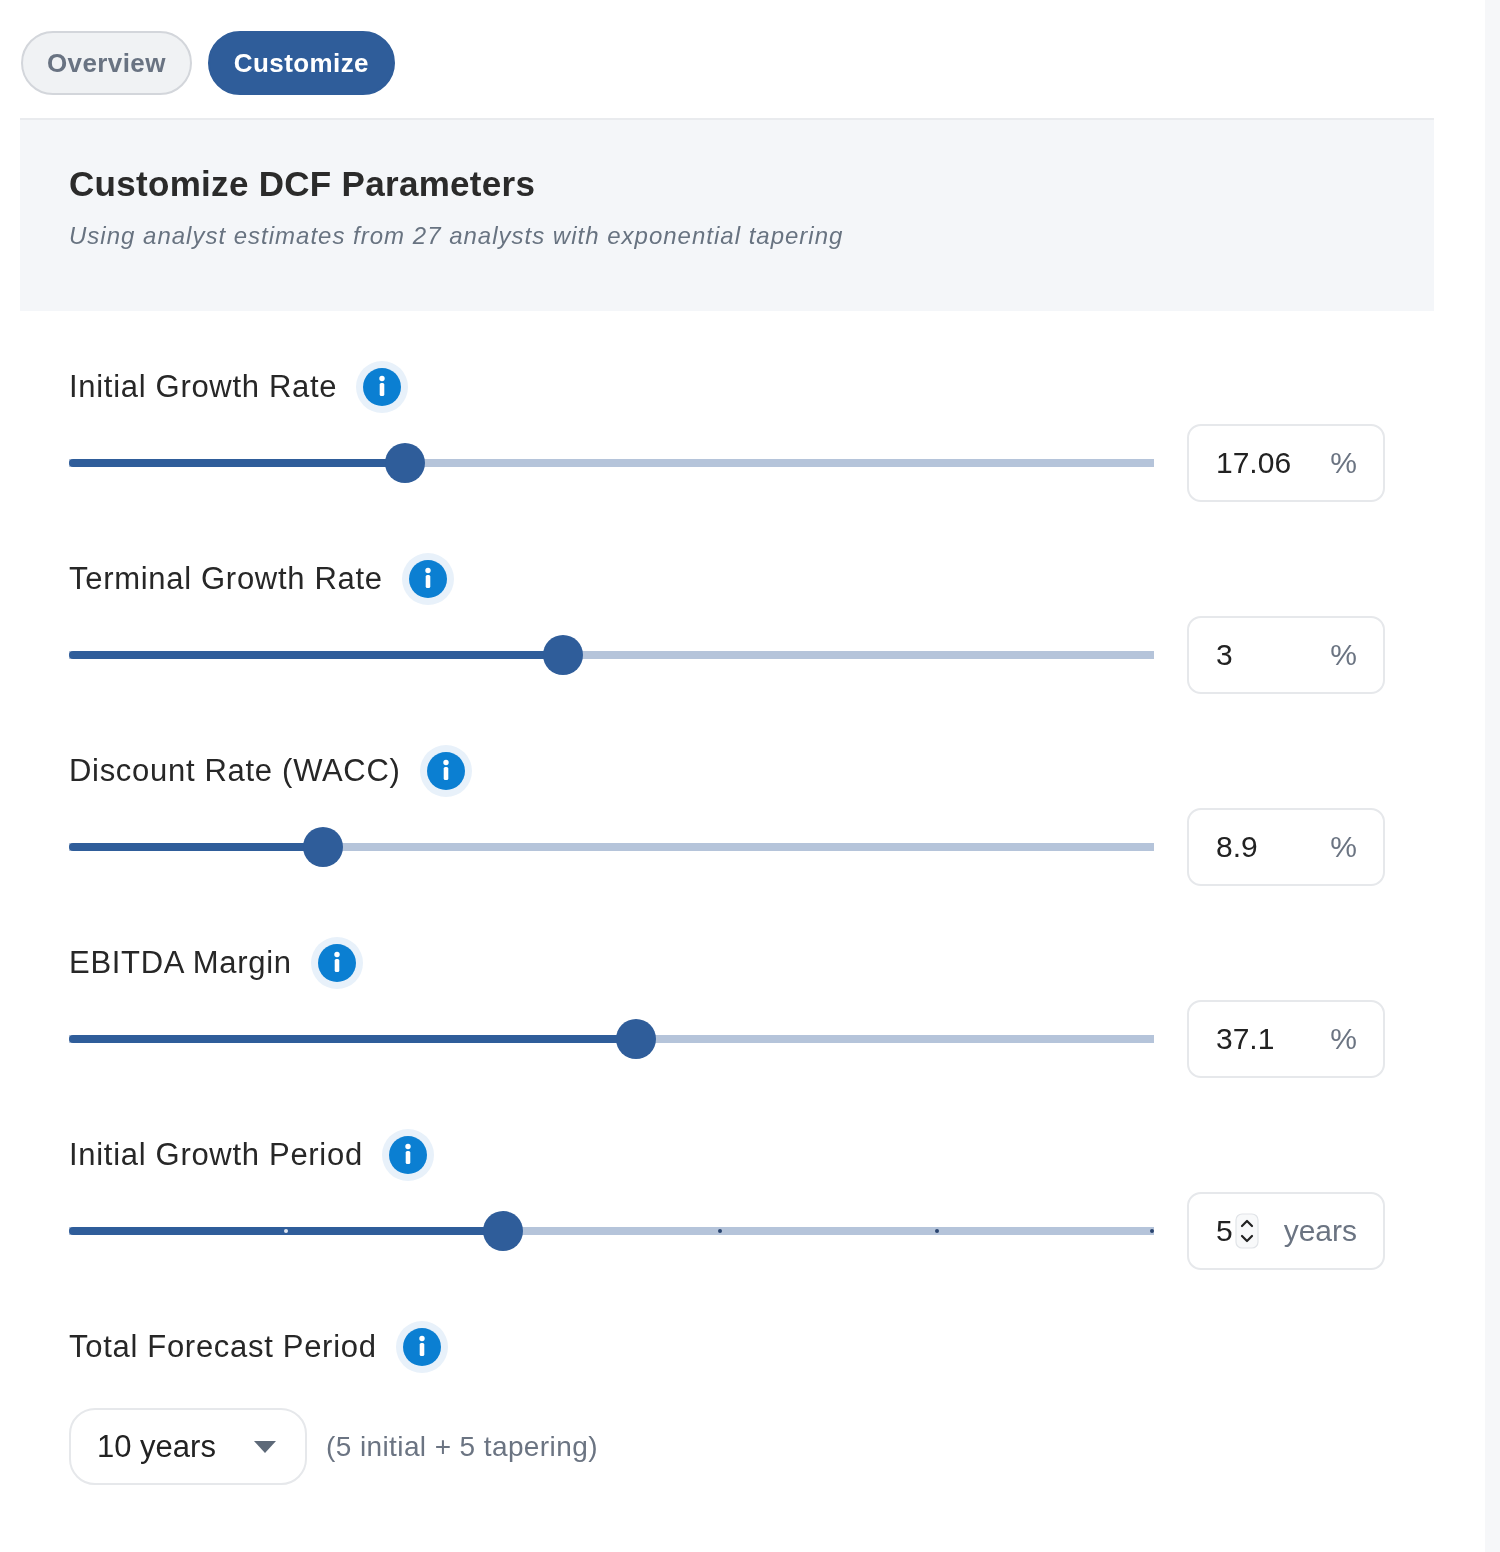 The height and width of the screenshot is (1552, 1500). What do you see at coordinates (1224, 1231) in the screenshot?
I see `input-value: 5` at bounding box center [1224, 1231].